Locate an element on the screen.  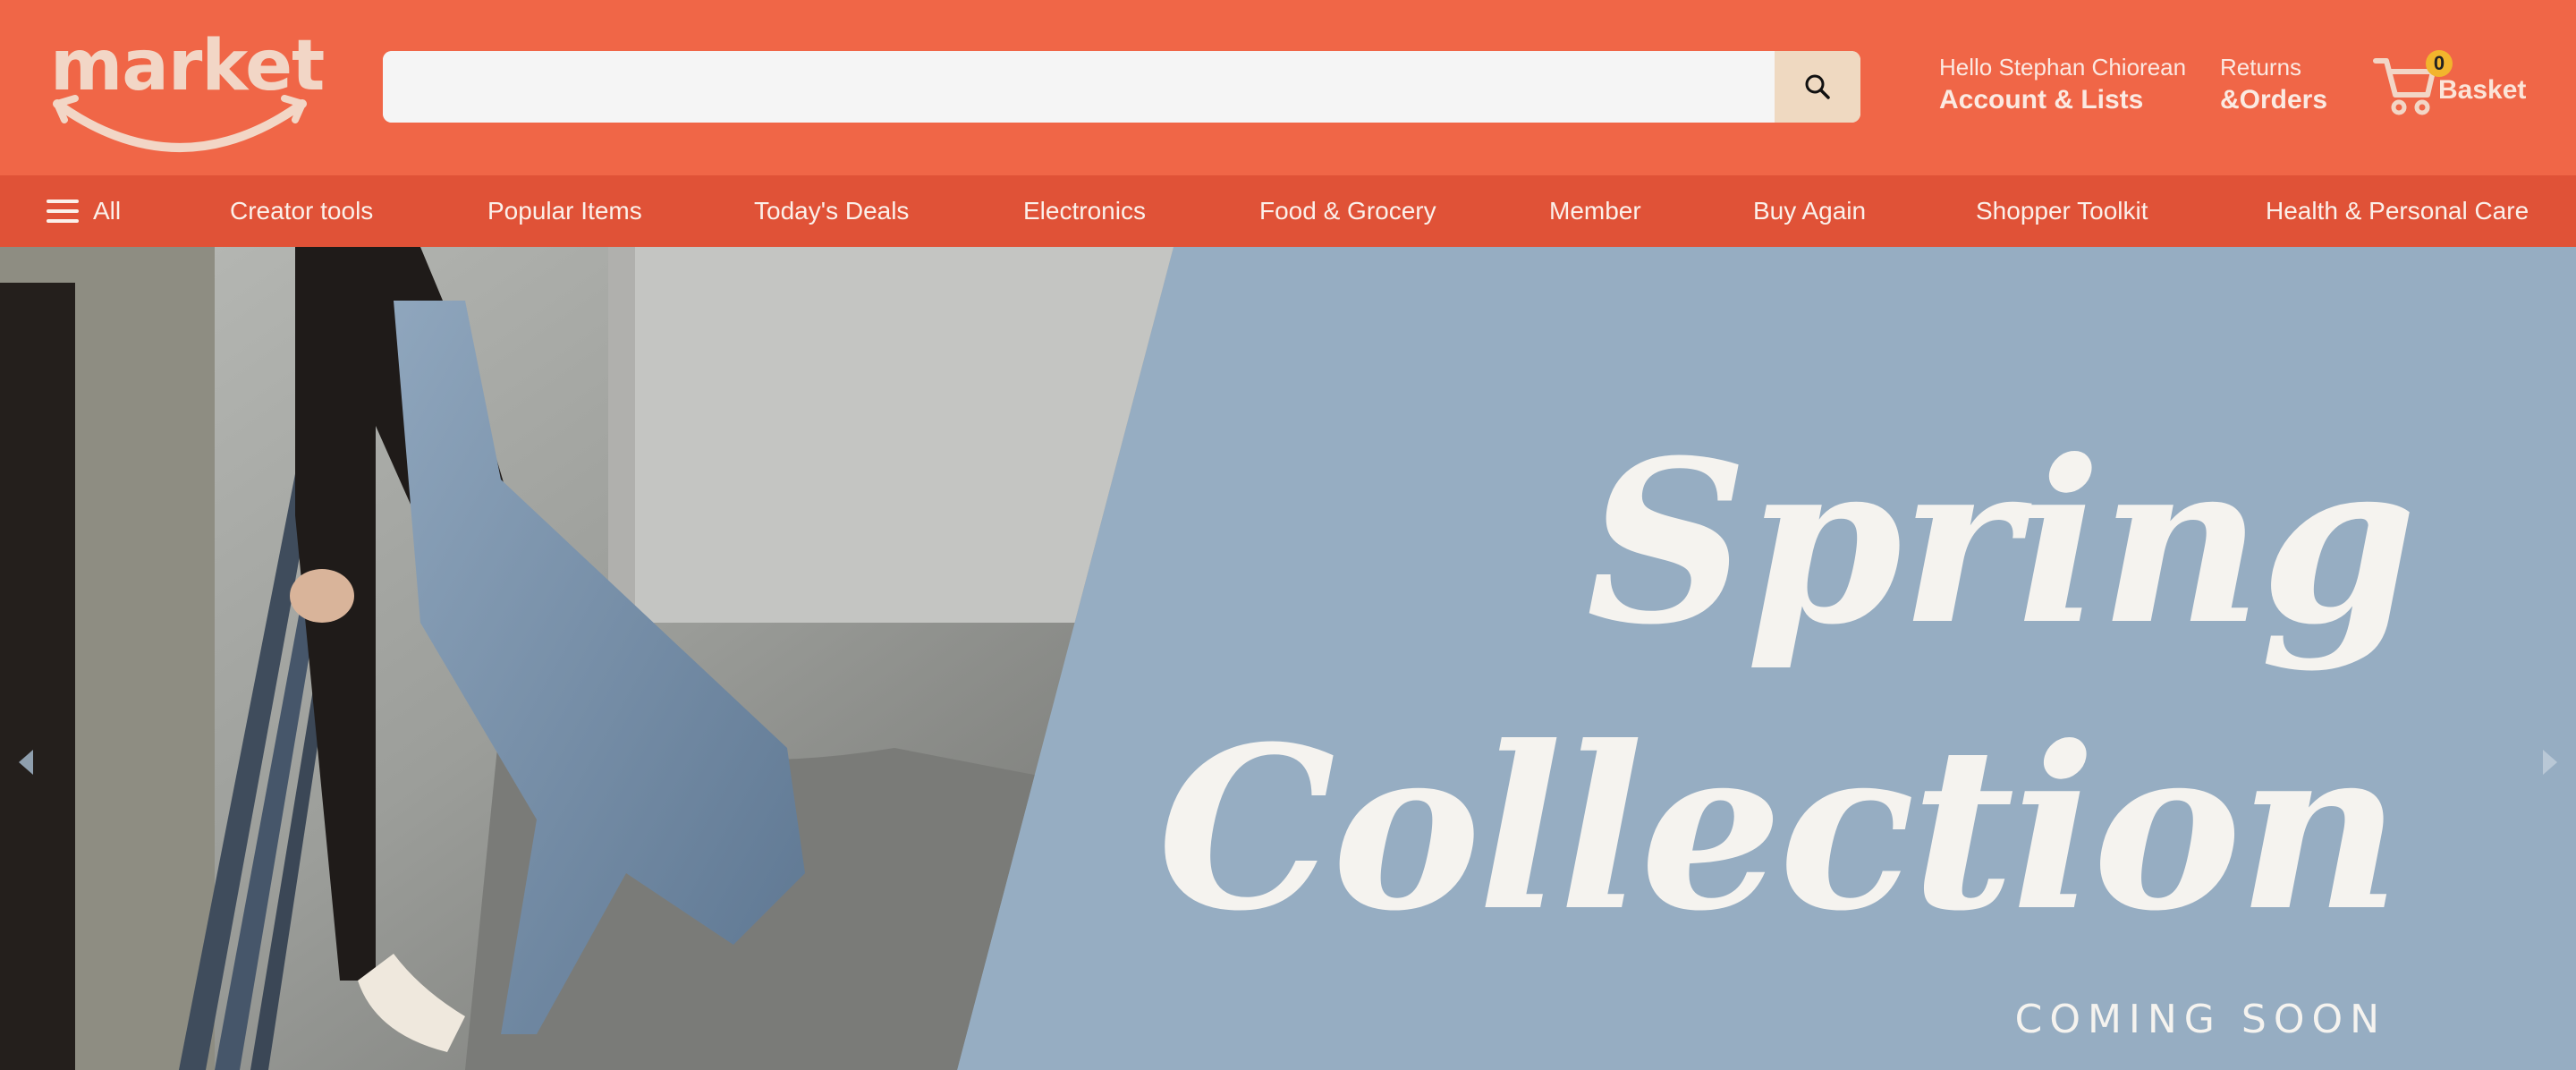
logo-smile-icon is located at coordinates (180, 124).